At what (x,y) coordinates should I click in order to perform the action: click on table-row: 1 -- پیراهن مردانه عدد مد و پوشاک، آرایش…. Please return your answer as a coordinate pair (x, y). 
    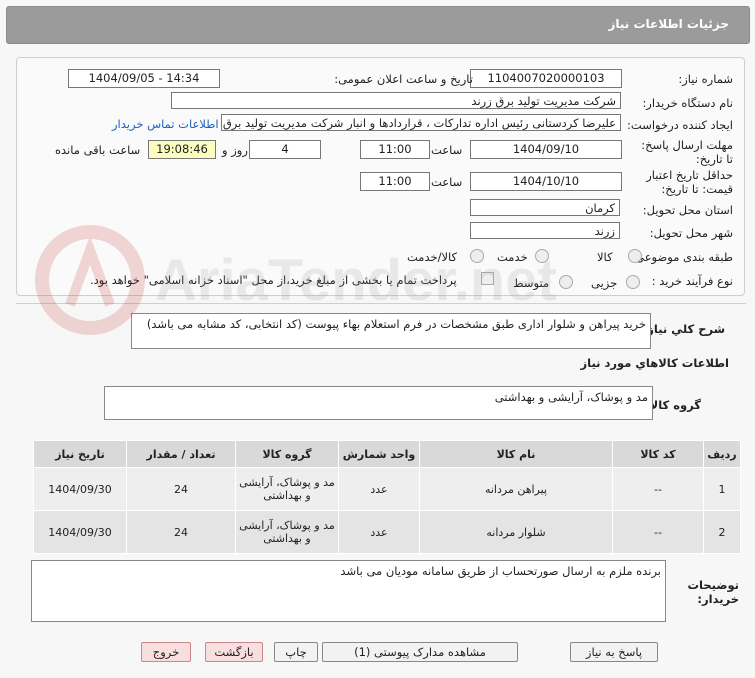
    Looking at the image, I should click on (387, 489).